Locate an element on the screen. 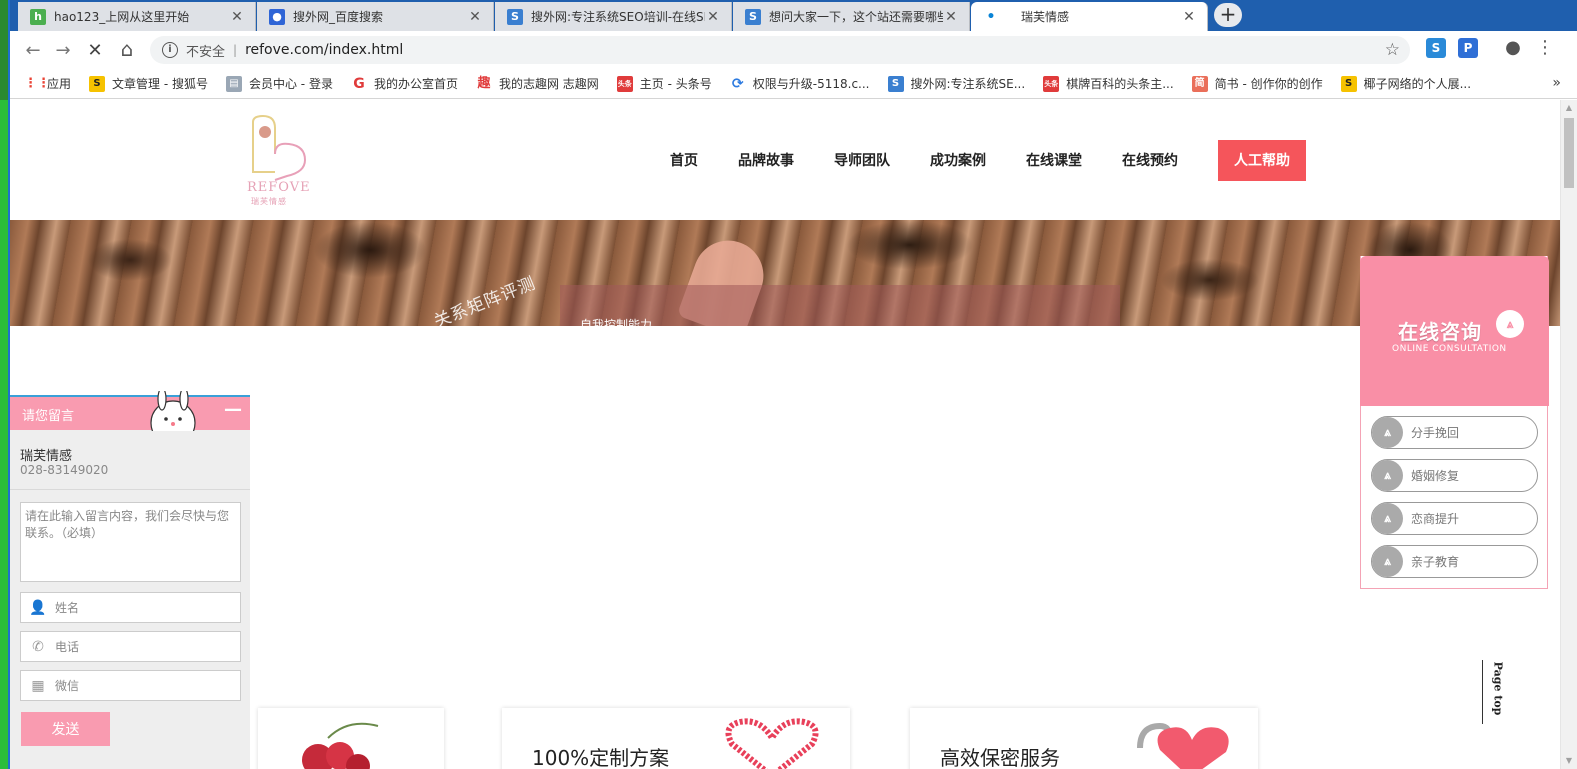  stop-loading-icon: ✕ is located at coordinates (95, 50).